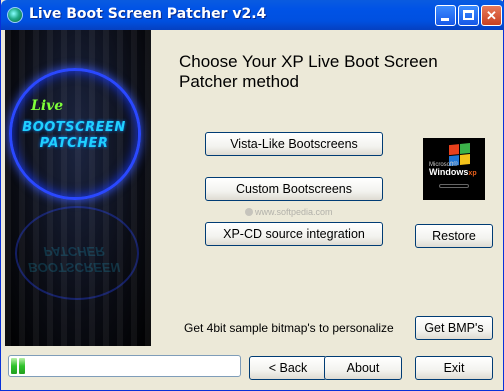  I want to click on watermark-icon, so click(249, 212).